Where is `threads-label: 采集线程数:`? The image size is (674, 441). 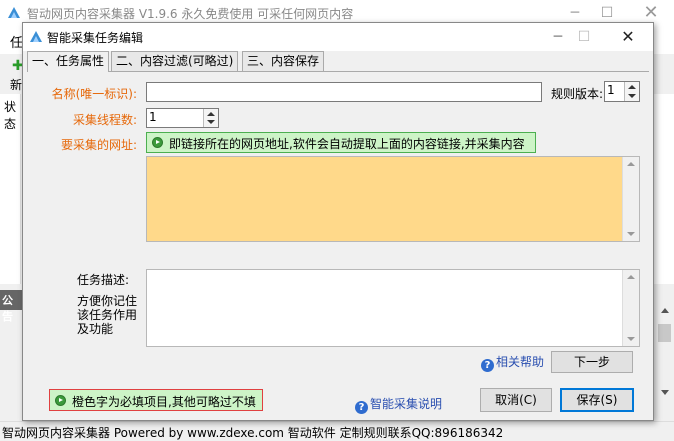
threads-label: 采集线程数: is located at coordinates (104, 120).